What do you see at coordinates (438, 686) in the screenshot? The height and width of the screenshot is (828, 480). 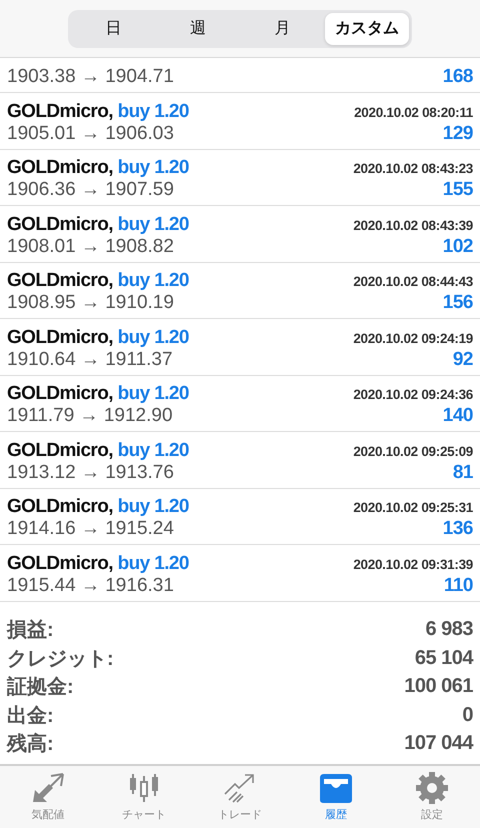 I see `summary-value: 100 061` at bounding box center [438, 686].